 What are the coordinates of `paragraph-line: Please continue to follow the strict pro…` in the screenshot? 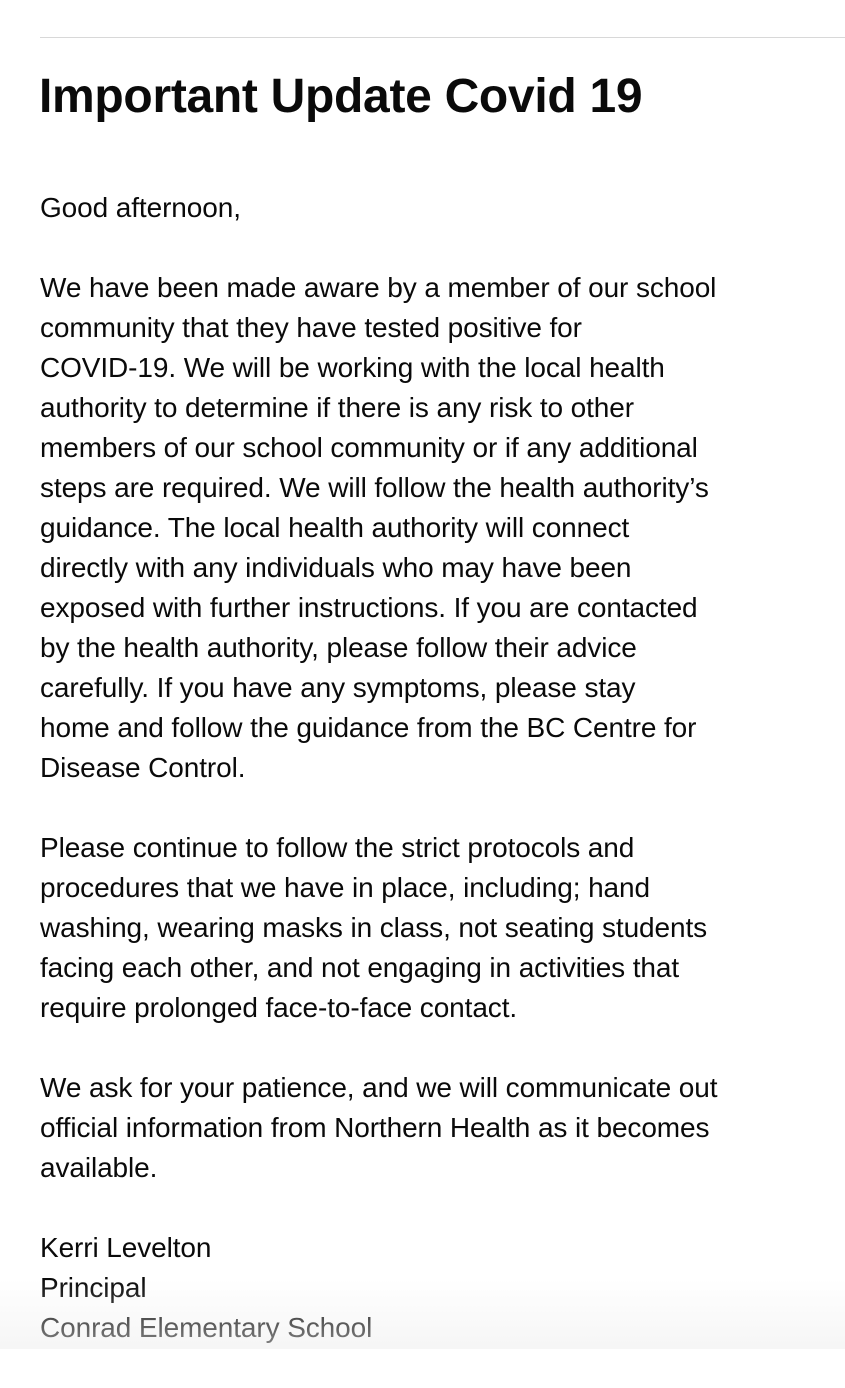 It's located at (337, 847).